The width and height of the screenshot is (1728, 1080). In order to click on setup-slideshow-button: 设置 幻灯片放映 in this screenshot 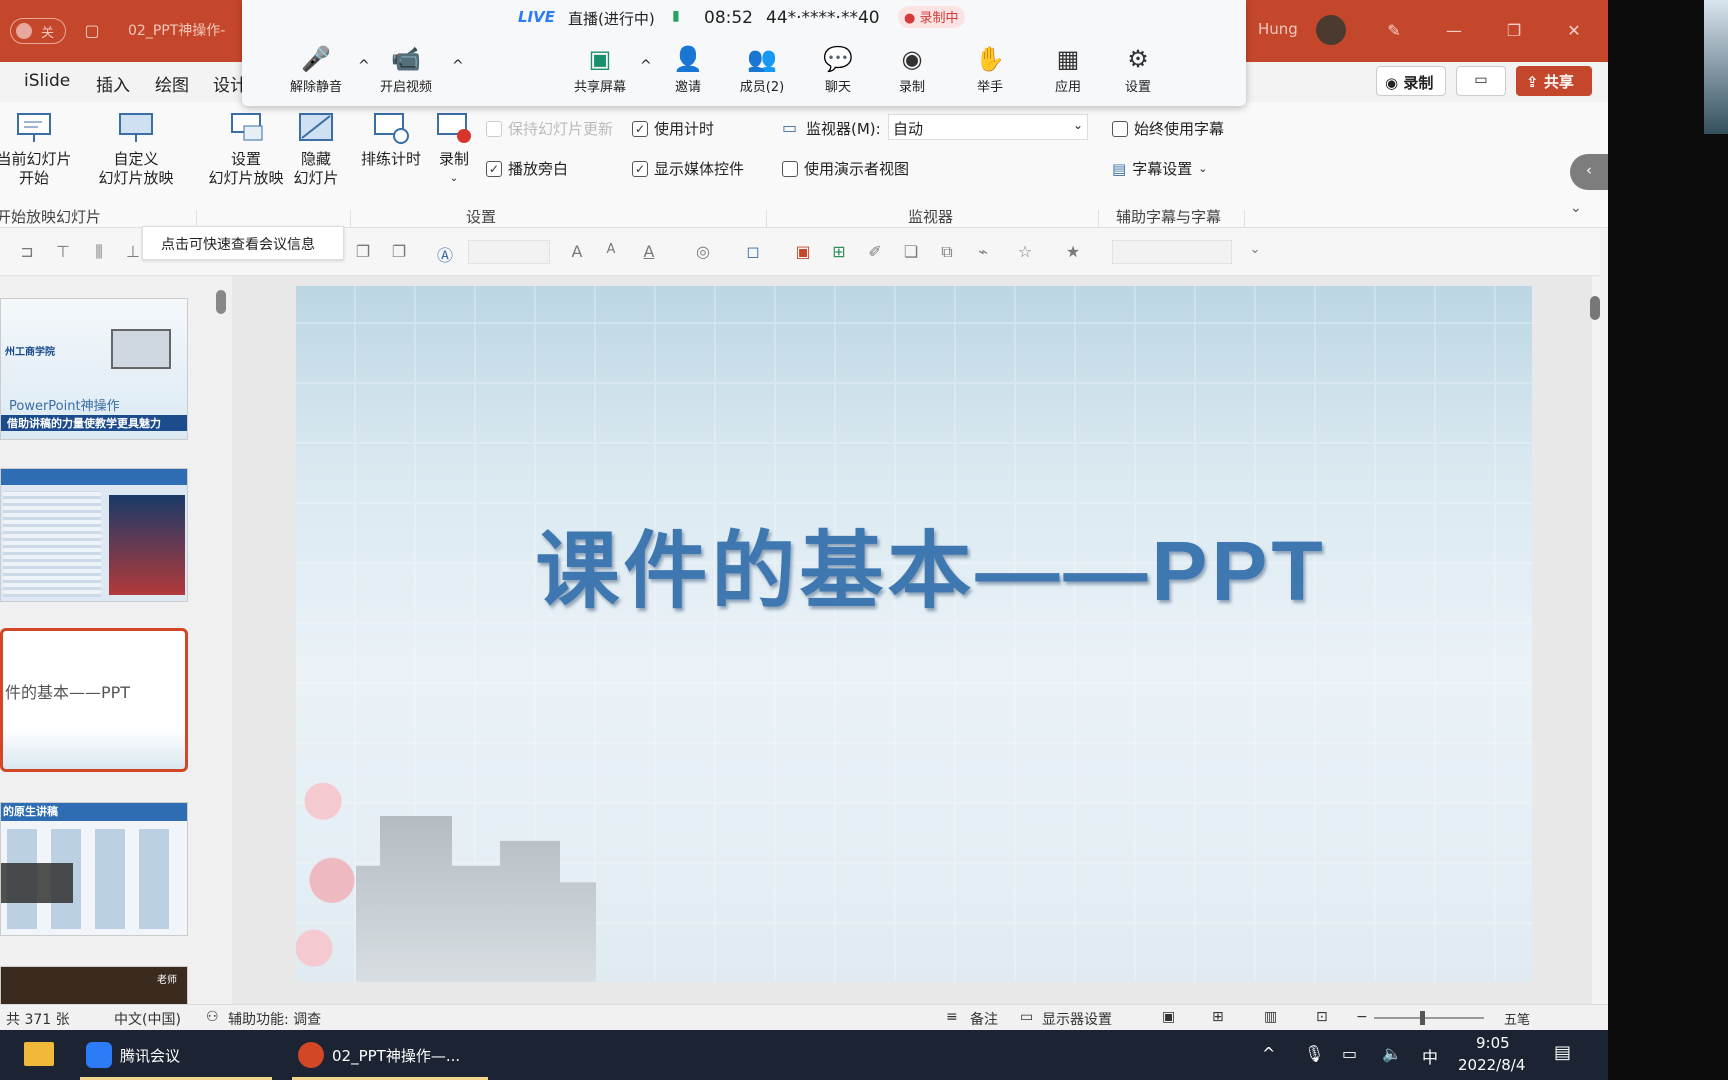, I will do `click(246, 149)`.